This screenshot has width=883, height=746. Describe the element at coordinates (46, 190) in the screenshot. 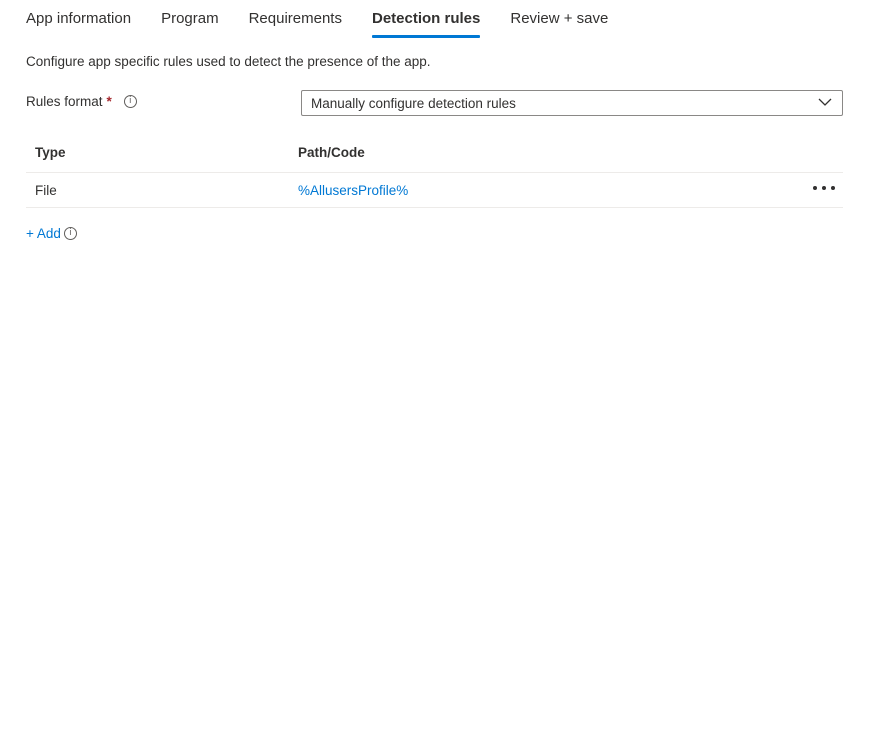

I see `cell-type: File` at that location.